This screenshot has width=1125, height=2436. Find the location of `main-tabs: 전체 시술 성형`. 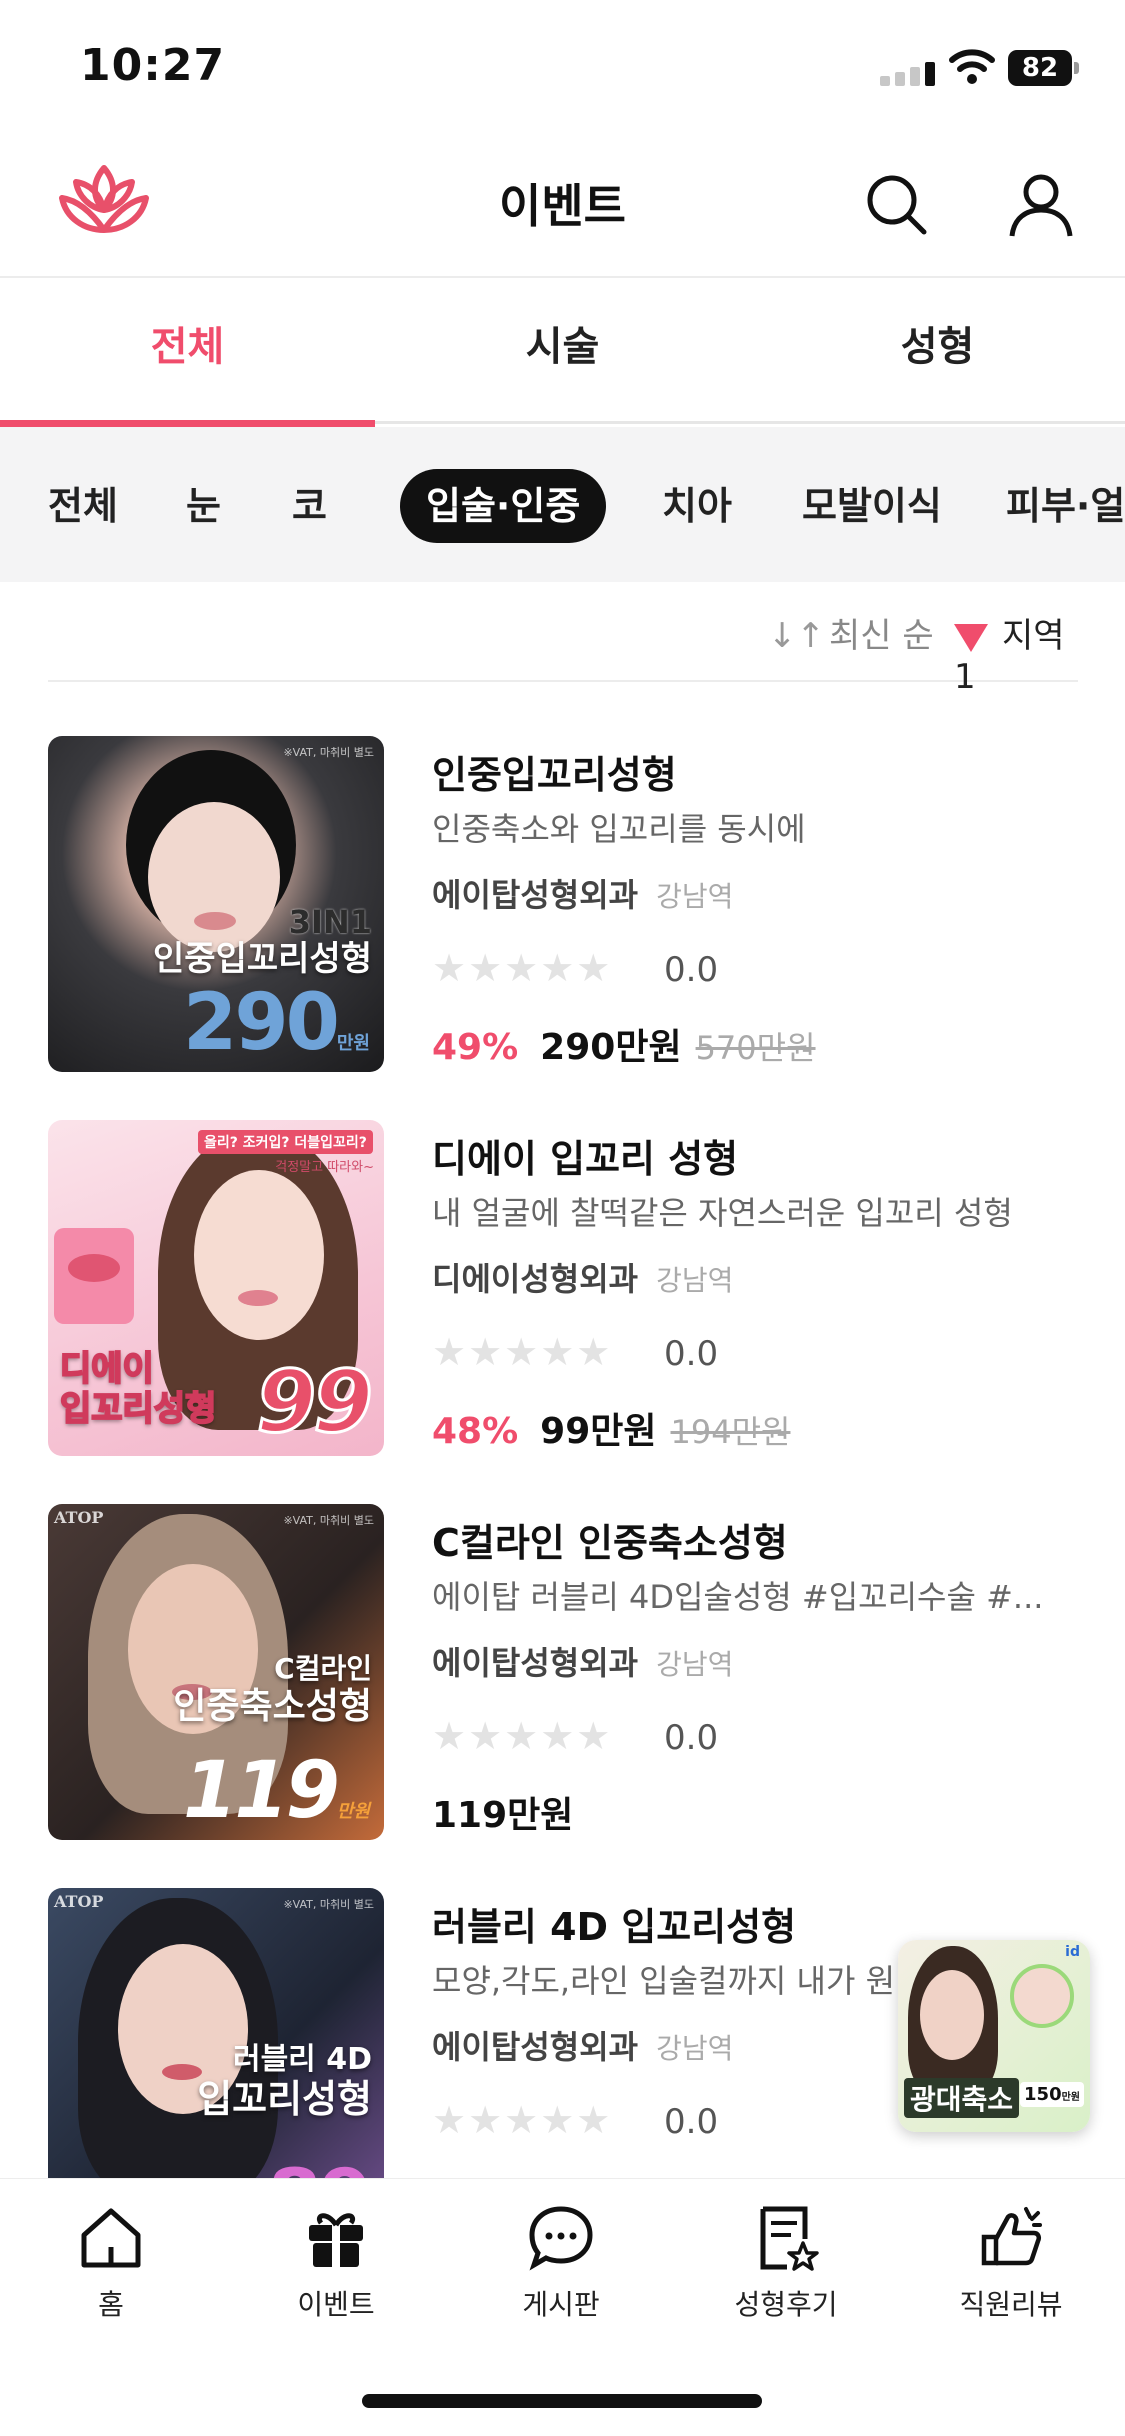

main-tabs: 전체 시술 성형 is located at coordinates (562, 353).